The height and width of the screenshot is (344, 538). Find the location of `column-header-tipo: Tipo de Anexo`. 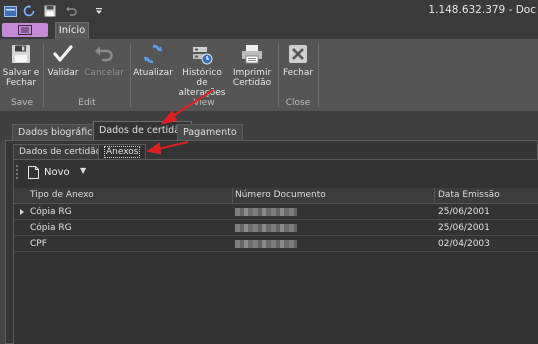

column-header-tipo: Tipo de Anexo is located at coordinates (62, 195).